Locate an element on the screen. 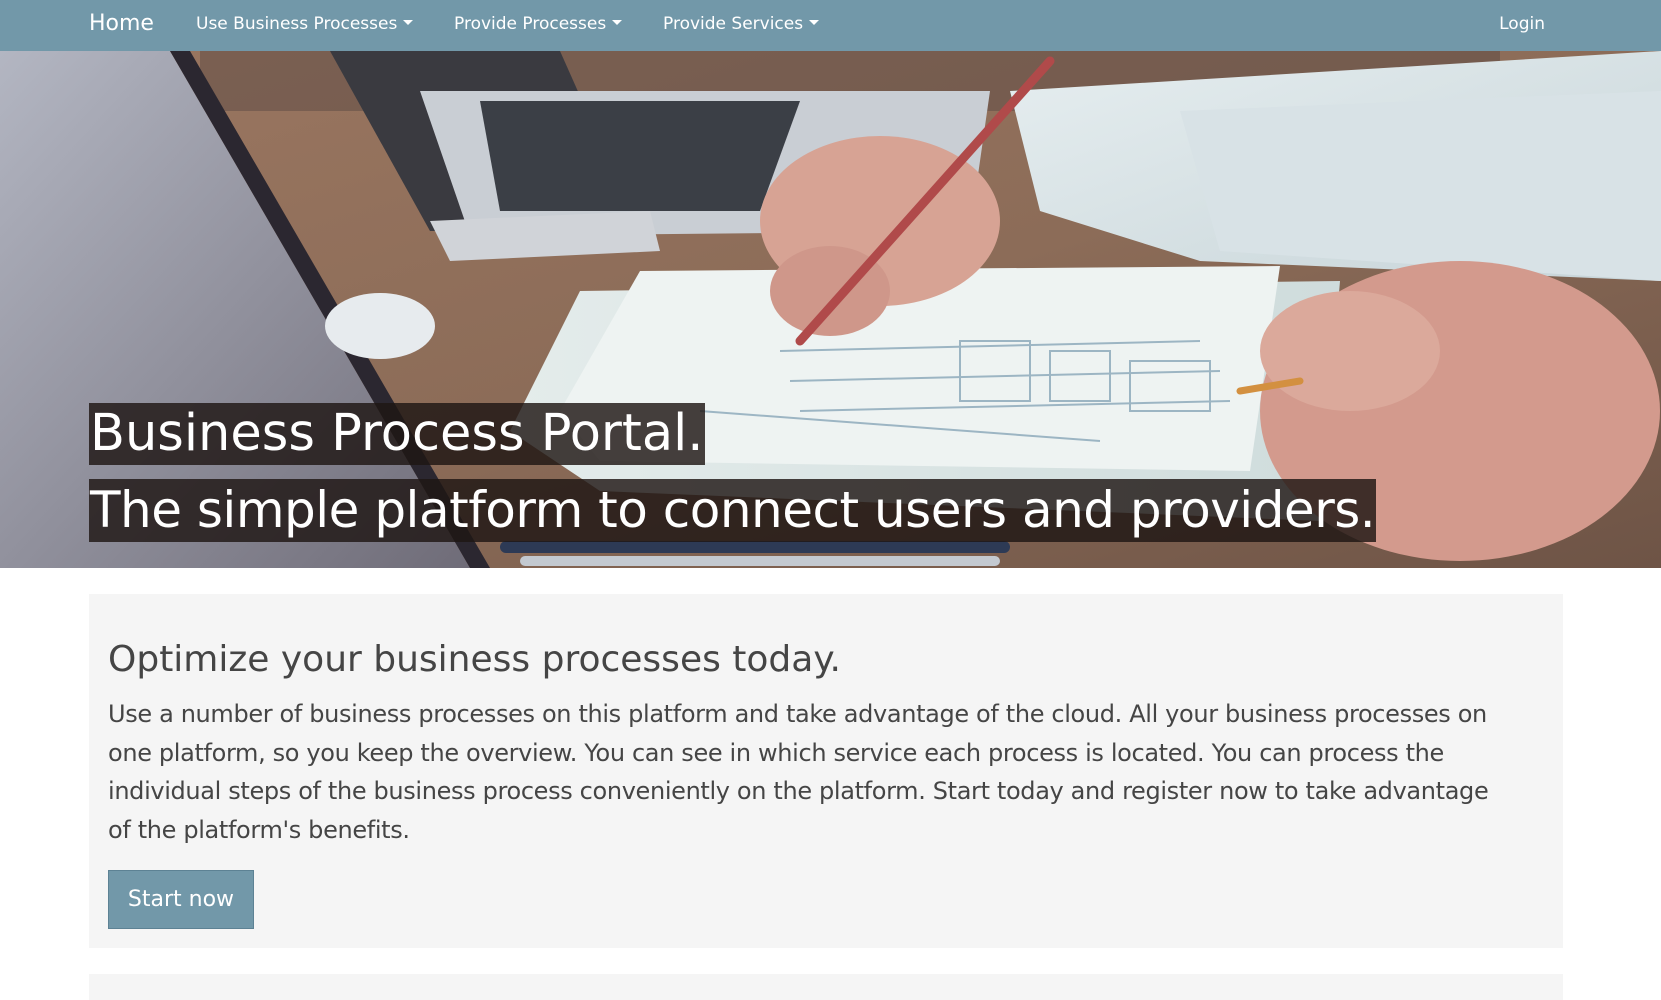 The height and width of the screenshot is (1000, 1661). nav-home-link: Home is located at coordinates (121, 24).